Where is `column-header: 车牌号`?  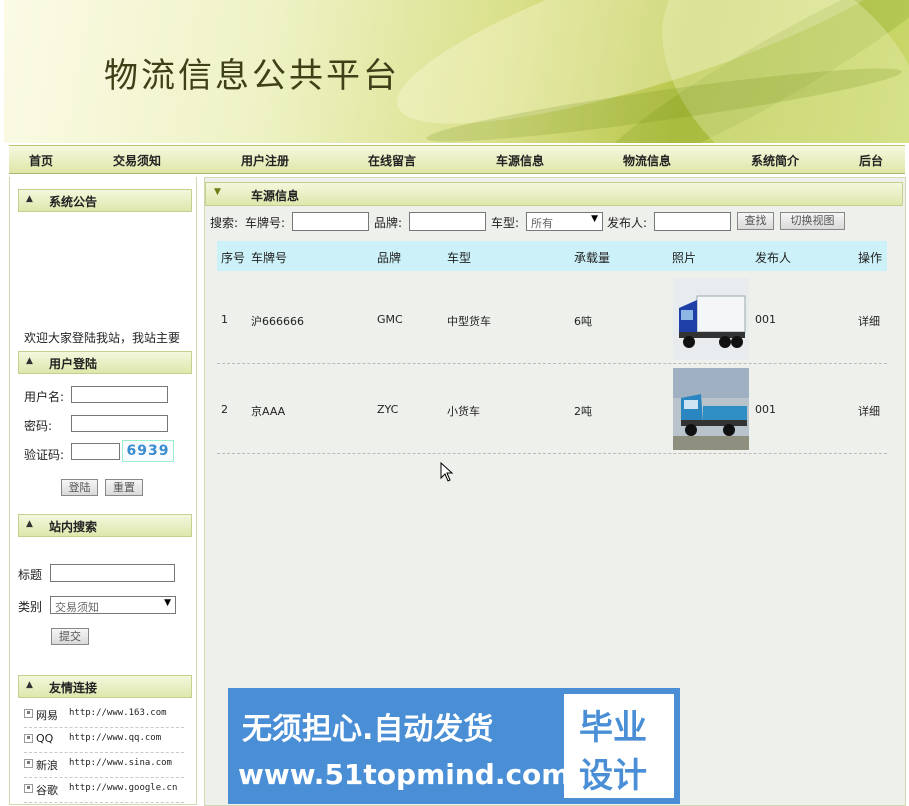
column-header: 车牌号 is located at coordinates (269, 258).